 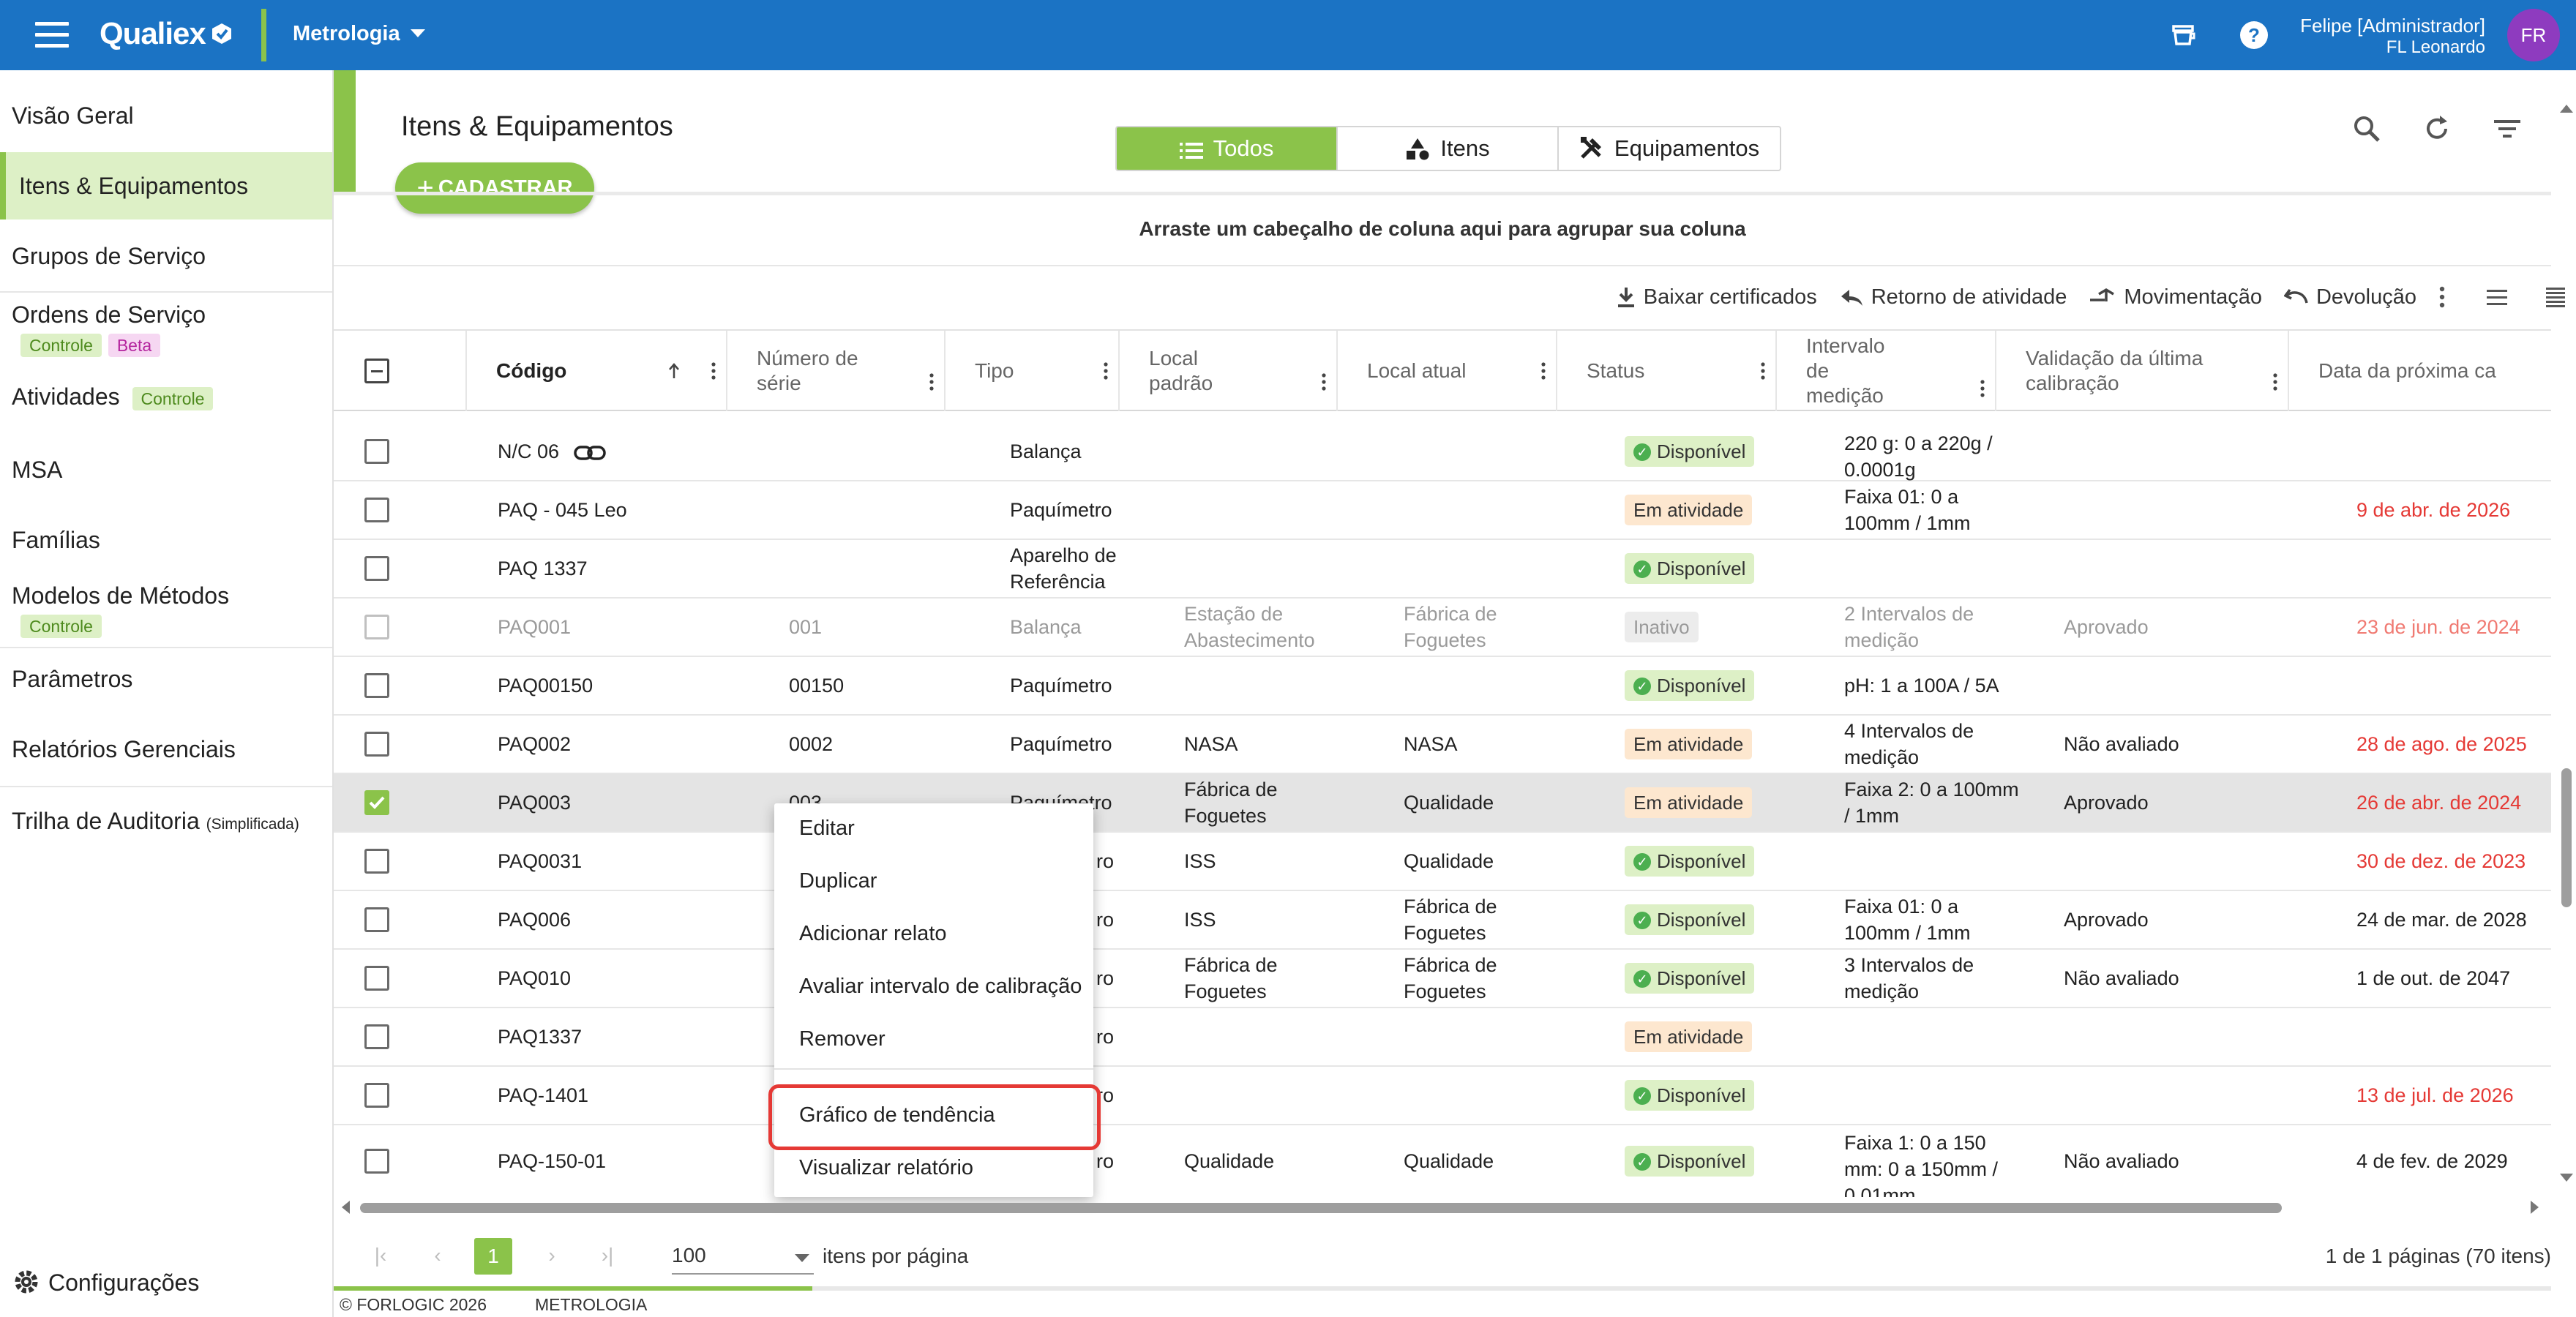 I want to click on menu-item-avaliar-intervalo: Avaliar intervalo de calibração, so click(x=940, y=987).